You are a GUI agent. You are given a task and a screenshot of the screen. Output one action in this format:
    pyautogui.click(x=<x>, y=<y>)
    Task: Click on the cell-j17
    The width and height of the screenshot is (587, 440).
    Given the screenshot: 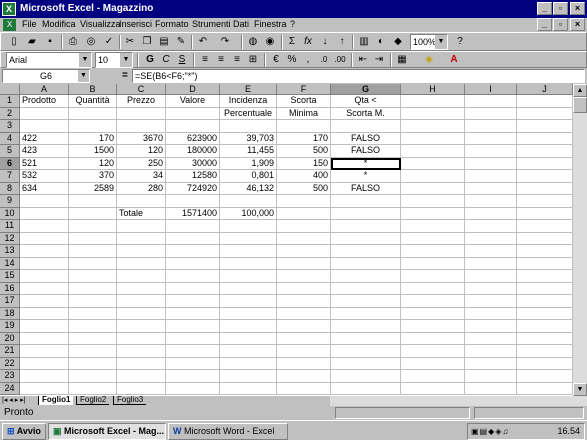 What is the action you would take?
    pyautogui.click(x=545, y=301)
    